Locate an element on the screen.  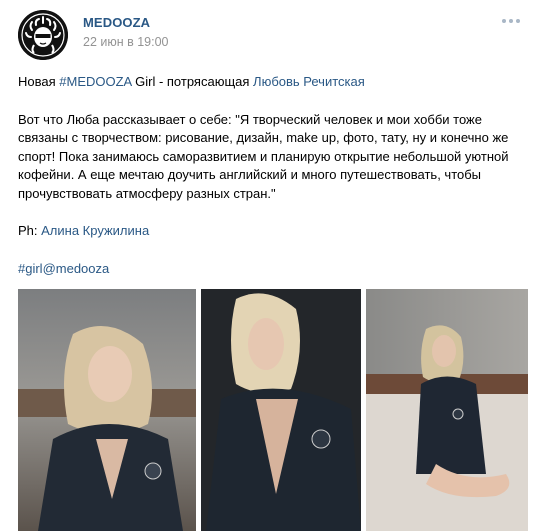
photographer-link: Алина Кружилина is located at coordinates (95, 230).